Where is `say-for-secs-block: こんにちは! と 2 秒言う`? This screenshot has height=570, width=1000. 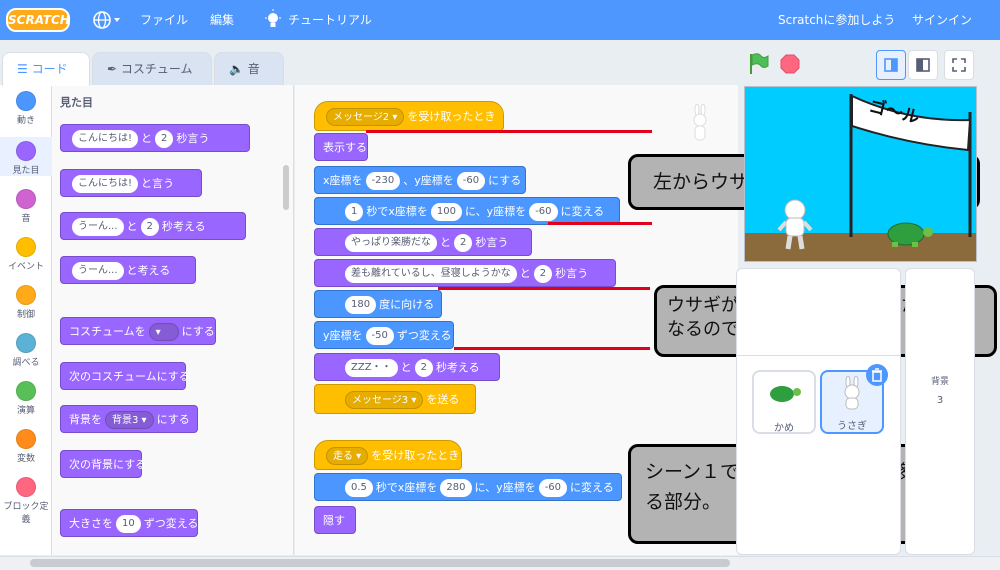 say-for-secs-block: こんにちは! と 2 秒言う is located at coordinates (155, 138).